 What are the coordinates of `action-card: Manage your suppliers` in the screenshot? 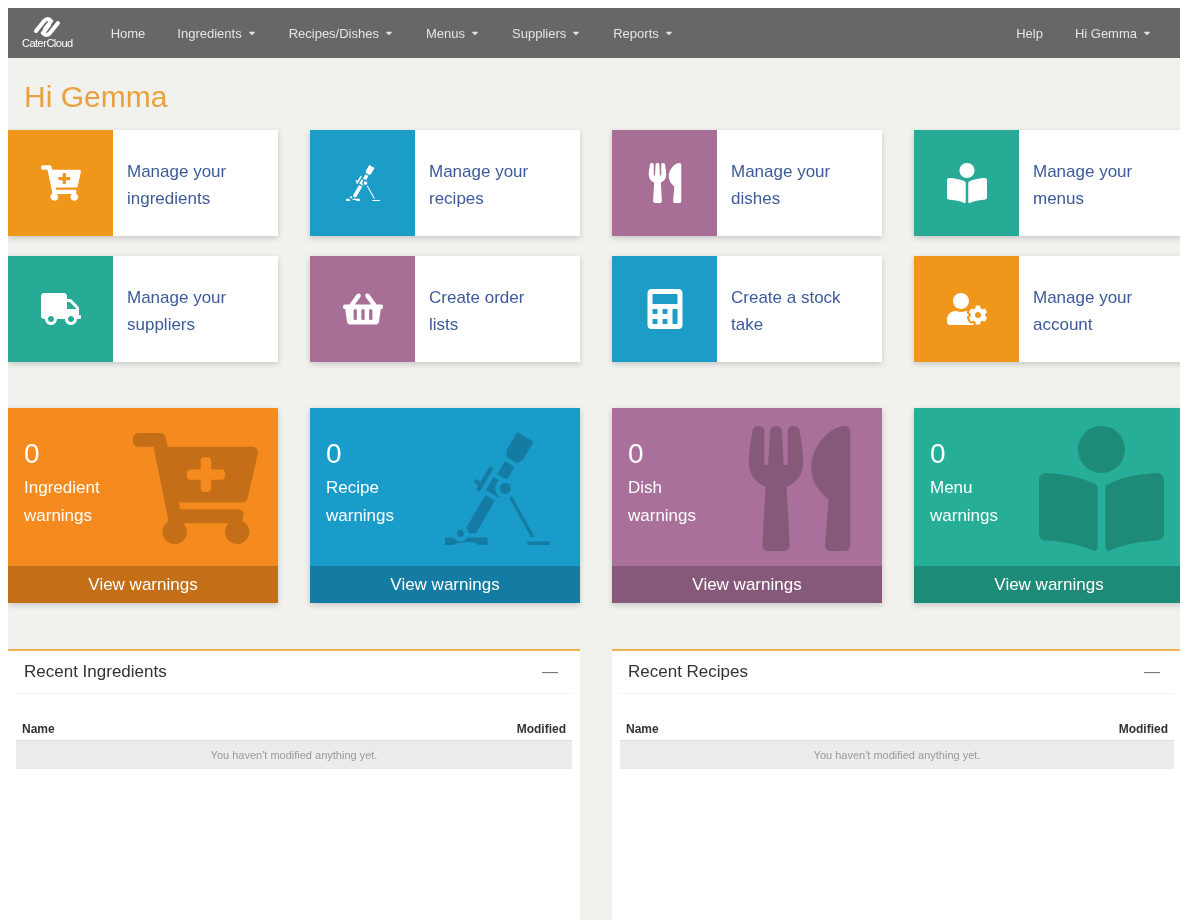 It's located at (143, 309).